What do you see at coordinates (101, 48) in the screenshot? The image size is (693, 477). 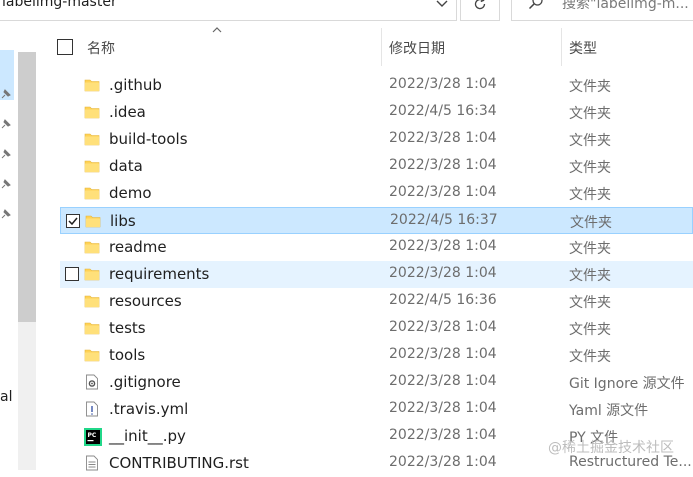 I see `column-name-header: 名称` at bounding box center [101, 48].